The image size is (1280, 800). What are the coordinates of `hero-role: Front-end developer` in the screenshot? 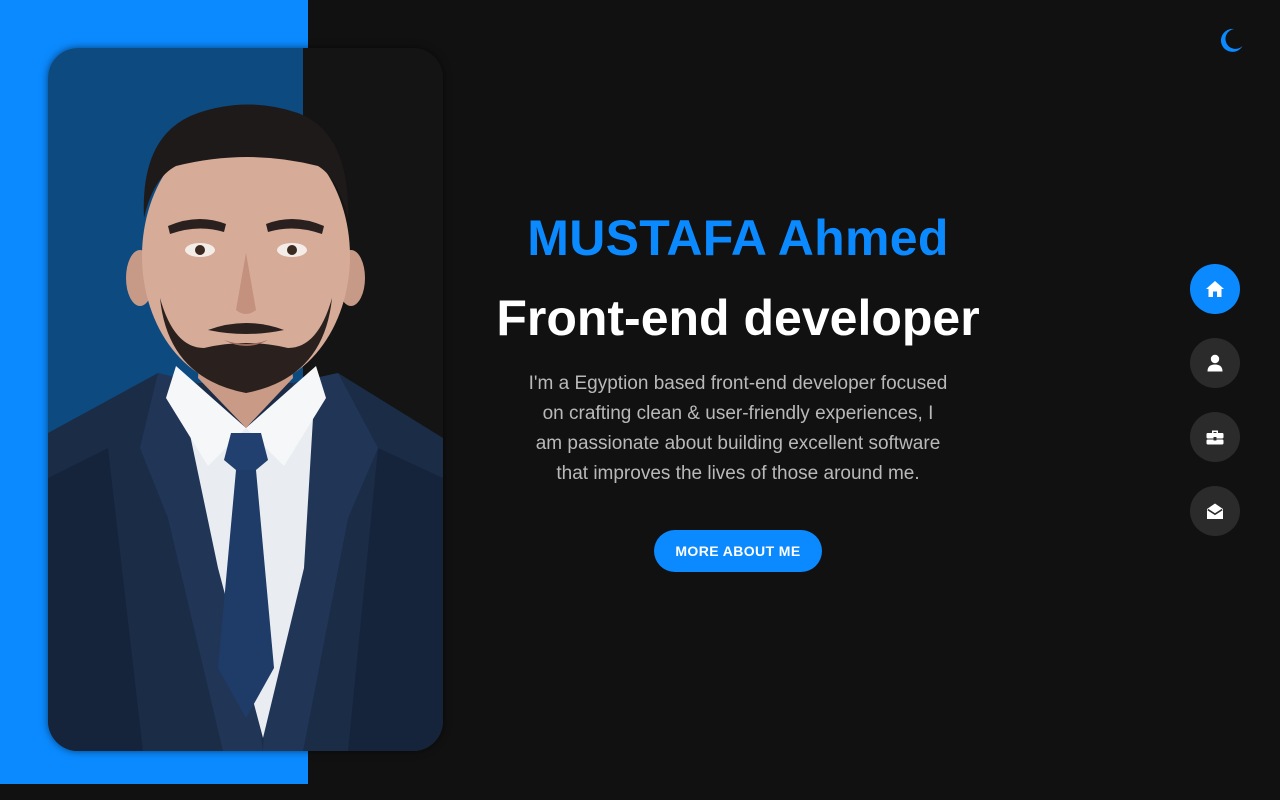 It's located at (738, 318).